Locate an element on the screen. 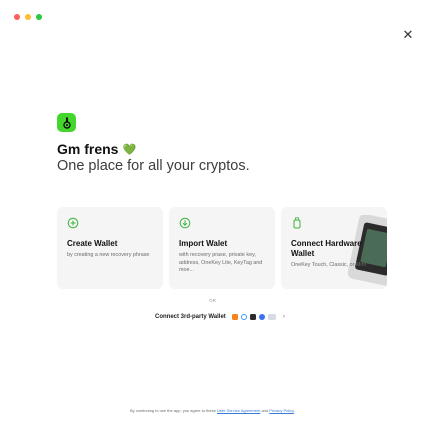  metamask-icon is located at coordinates (234, 316).